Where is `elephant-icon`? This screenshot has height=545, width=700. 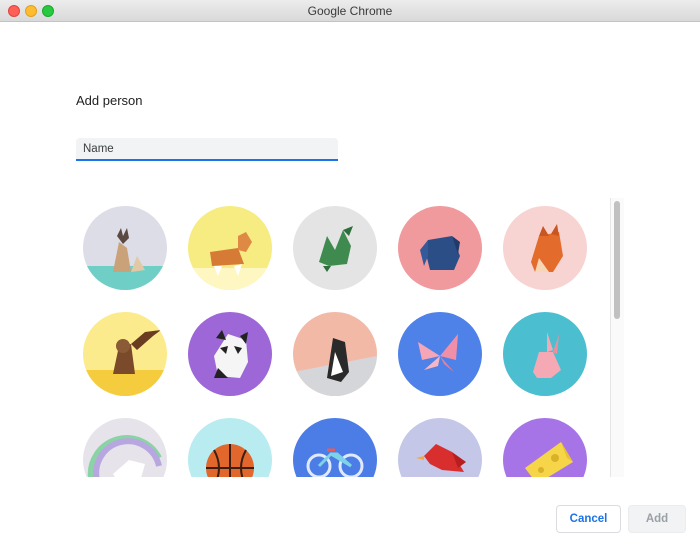 elephant-icon is located at coordinates (440, 248).